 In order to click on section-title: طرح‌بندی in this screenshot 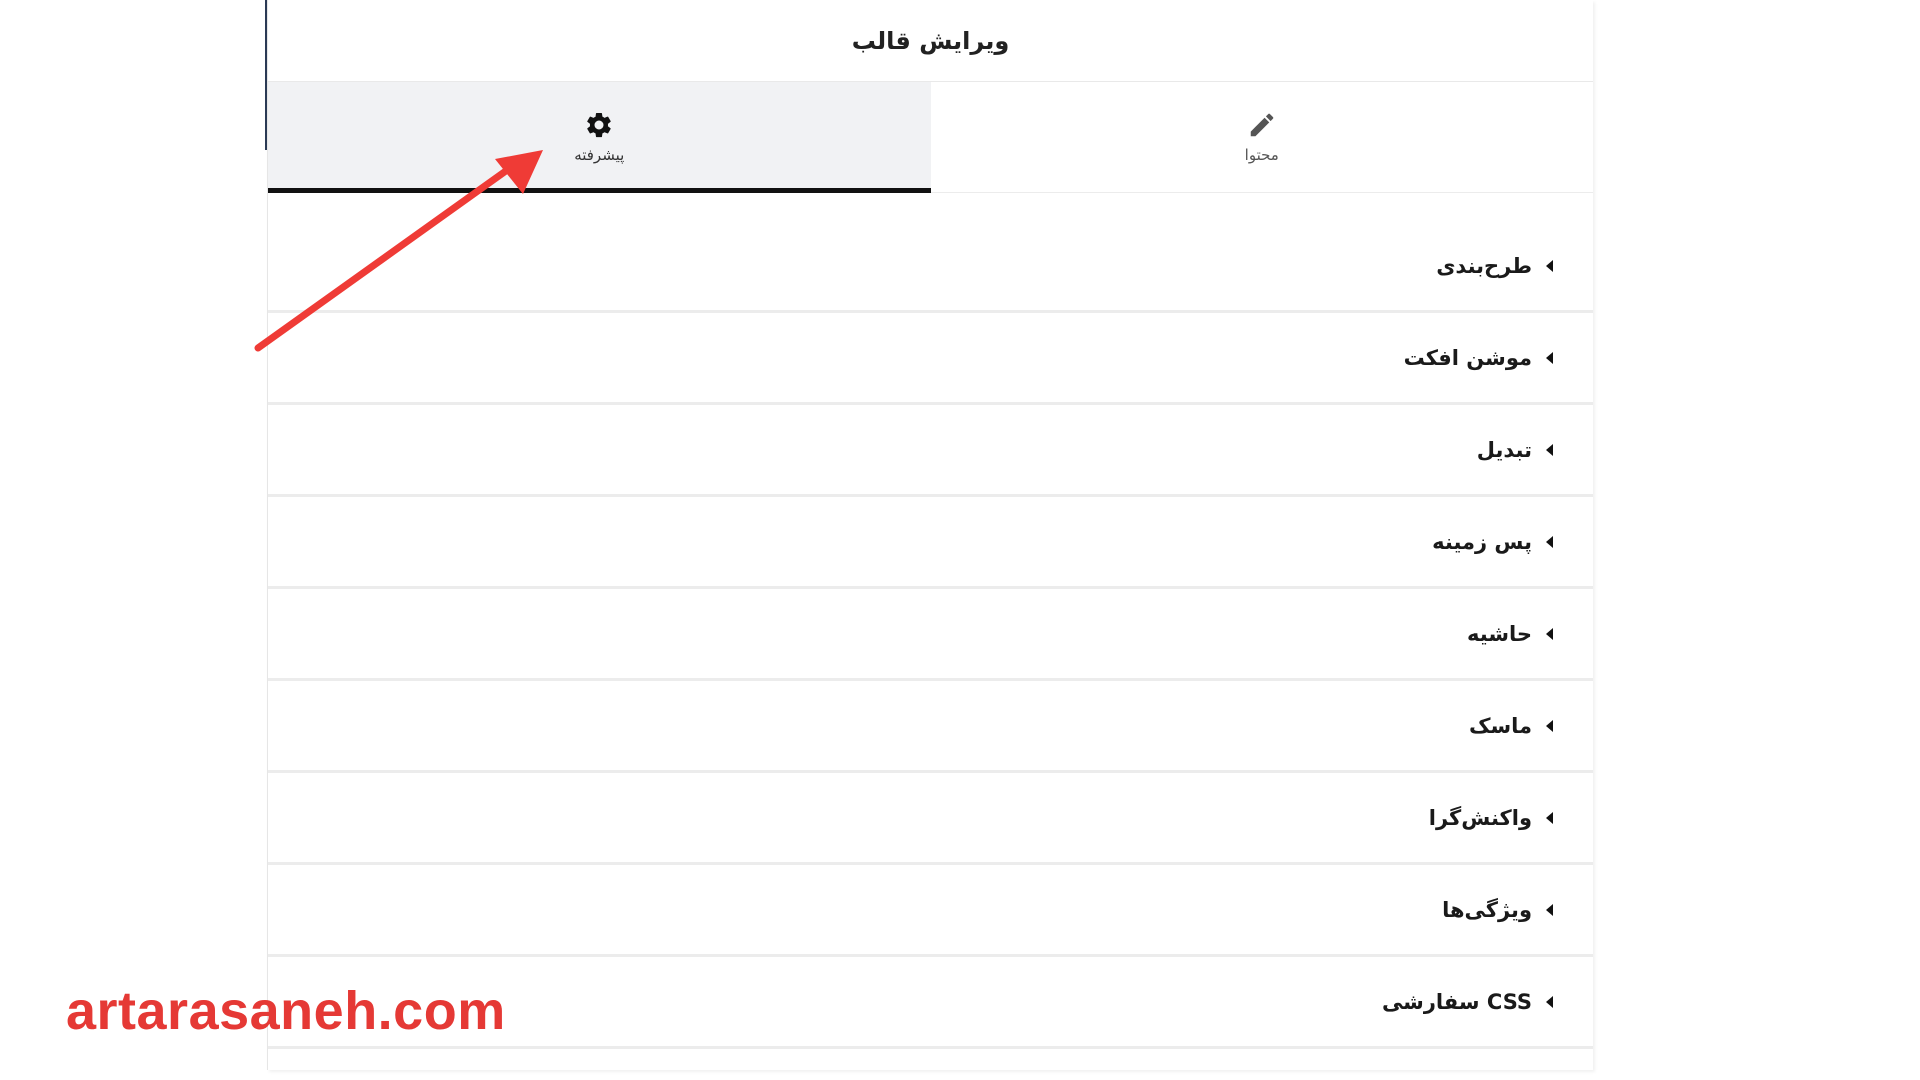, I will do `click(1484, 265)`.